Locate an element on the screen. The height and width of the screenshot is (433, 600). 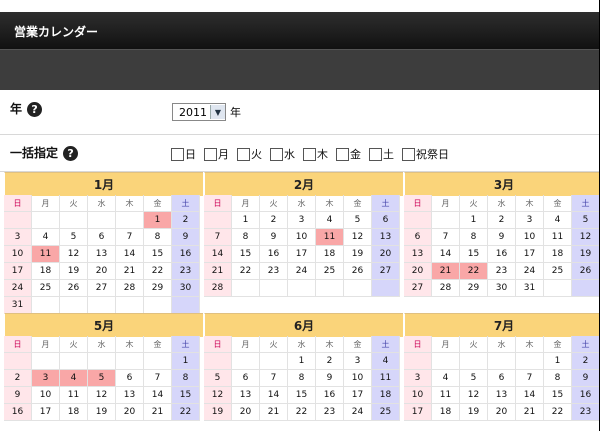
day-cell: 31 is located at coordinates (530, 288).